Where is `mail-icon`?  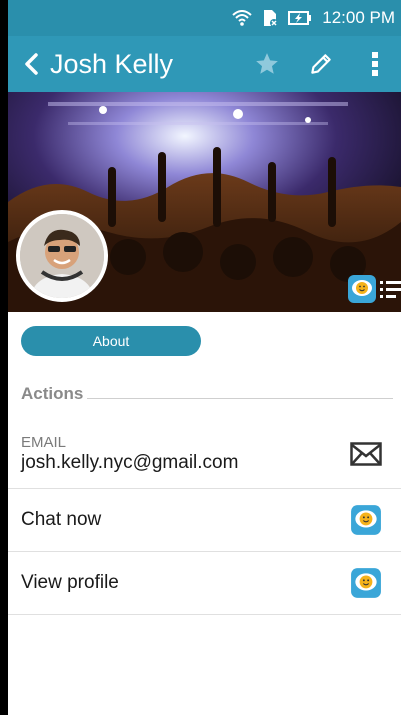
mail-icon is located at coordinates (366, 454).